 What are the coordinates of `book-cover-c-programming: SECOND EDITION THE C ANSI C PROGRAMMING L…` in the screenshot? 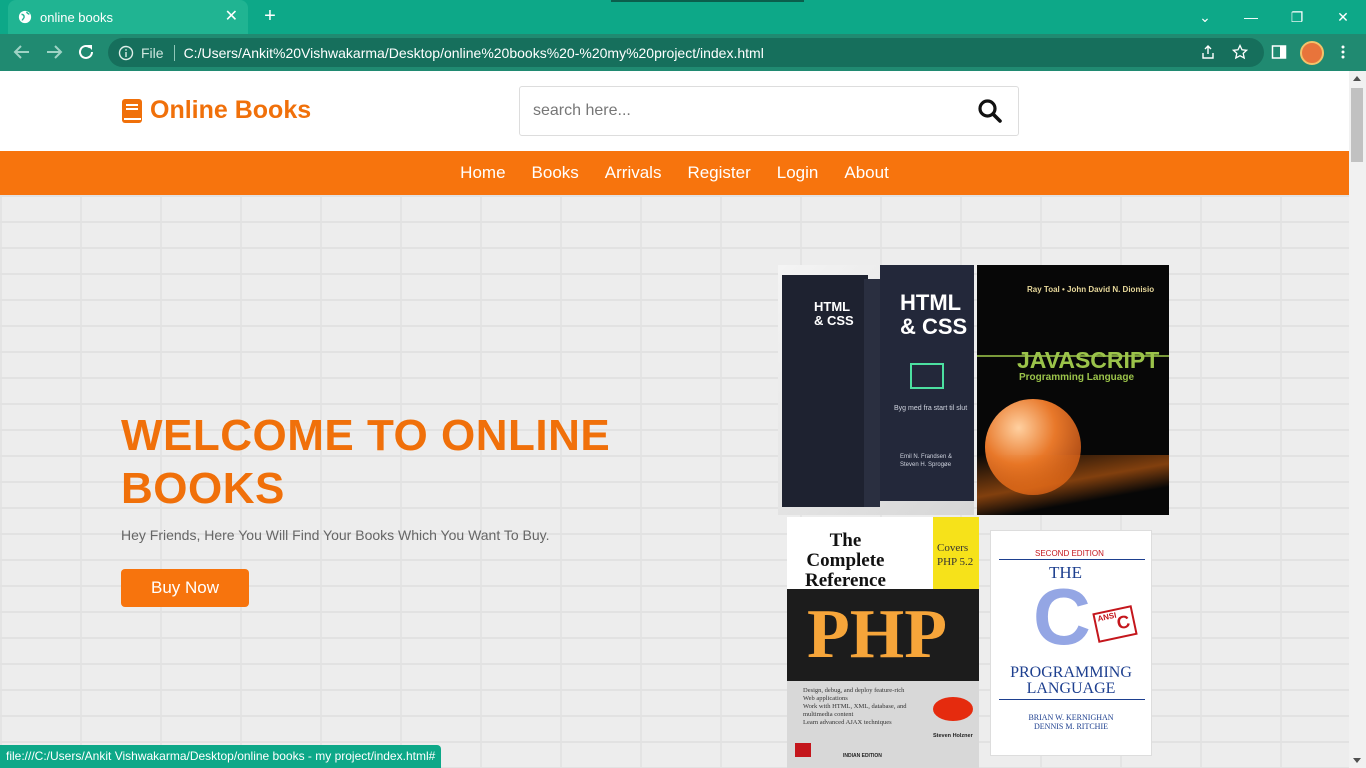 It's located at (1071, 643).